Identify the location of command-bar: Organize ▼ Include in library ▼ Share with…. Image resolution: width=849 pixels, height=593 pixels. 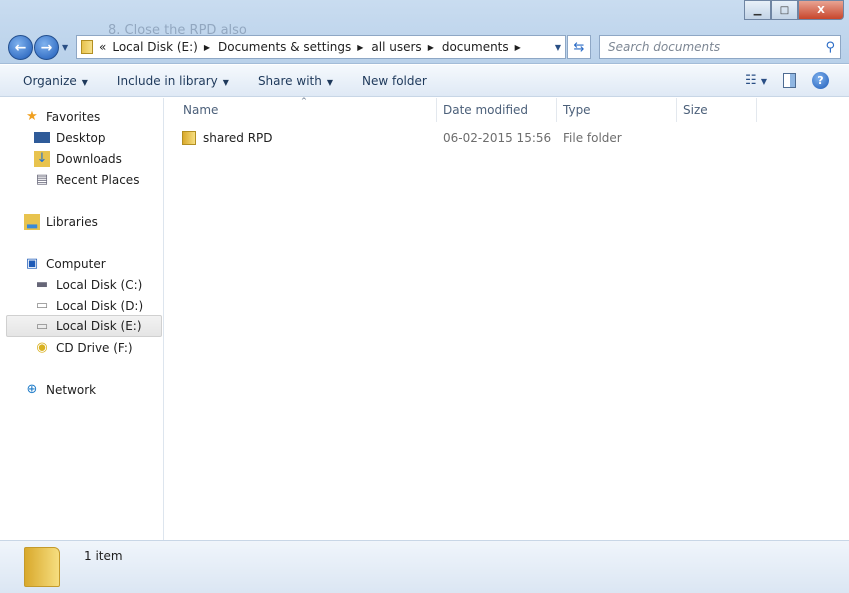
(424, 81).